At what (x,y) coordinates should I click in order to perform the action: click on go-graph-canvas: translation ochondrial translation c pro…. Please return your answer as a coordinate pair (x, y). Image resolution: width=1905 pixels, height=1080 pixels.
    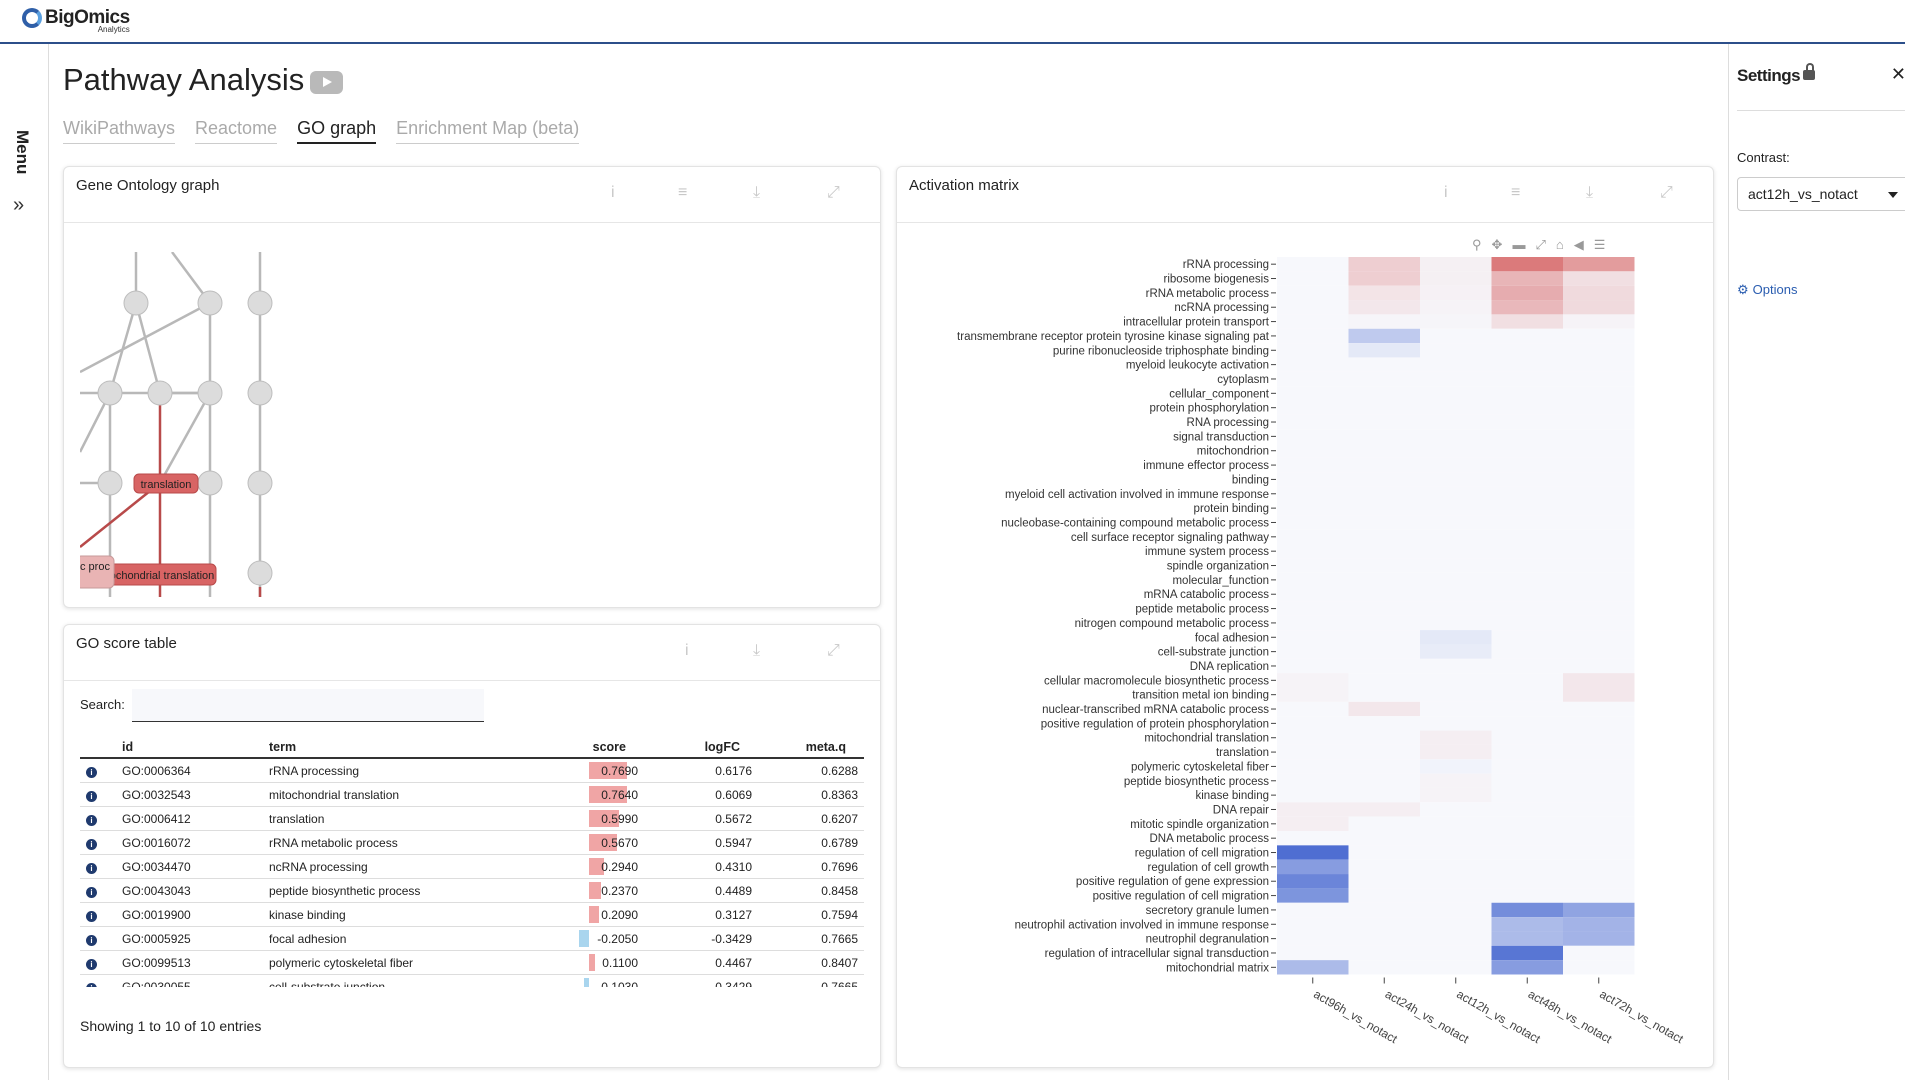
    Looking at the image, I should click on (190, 424).